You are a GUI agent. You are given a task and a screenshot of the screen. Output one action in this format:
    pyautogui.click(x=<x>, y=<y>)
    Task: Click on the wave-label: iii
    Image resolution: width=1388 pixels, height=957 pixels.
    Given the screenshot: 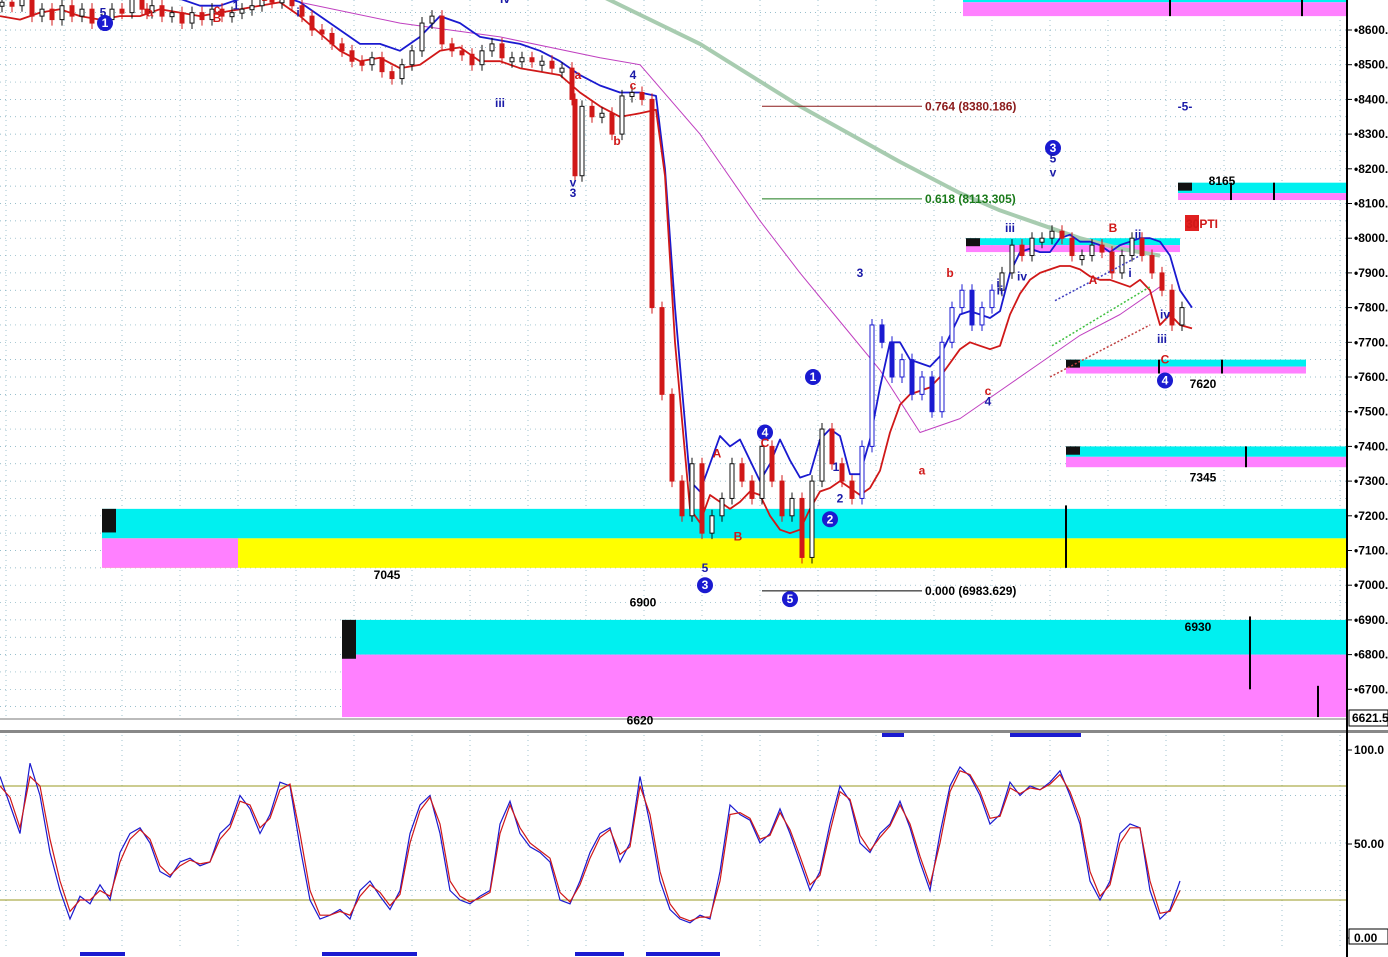 What is the action you would take?
    pyautogui.click(x=1010, y=228)
    